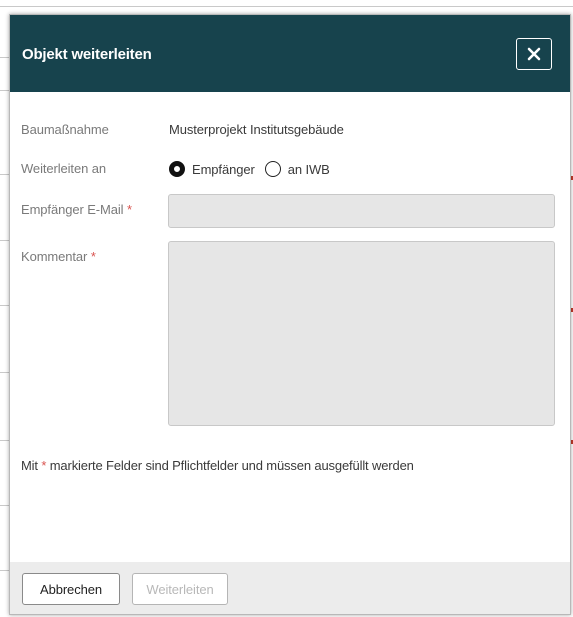 This screenshot has width=573, height=617. I want to click on dialog-footer: Abbrechen Weiterleiten, so click(290, 588).